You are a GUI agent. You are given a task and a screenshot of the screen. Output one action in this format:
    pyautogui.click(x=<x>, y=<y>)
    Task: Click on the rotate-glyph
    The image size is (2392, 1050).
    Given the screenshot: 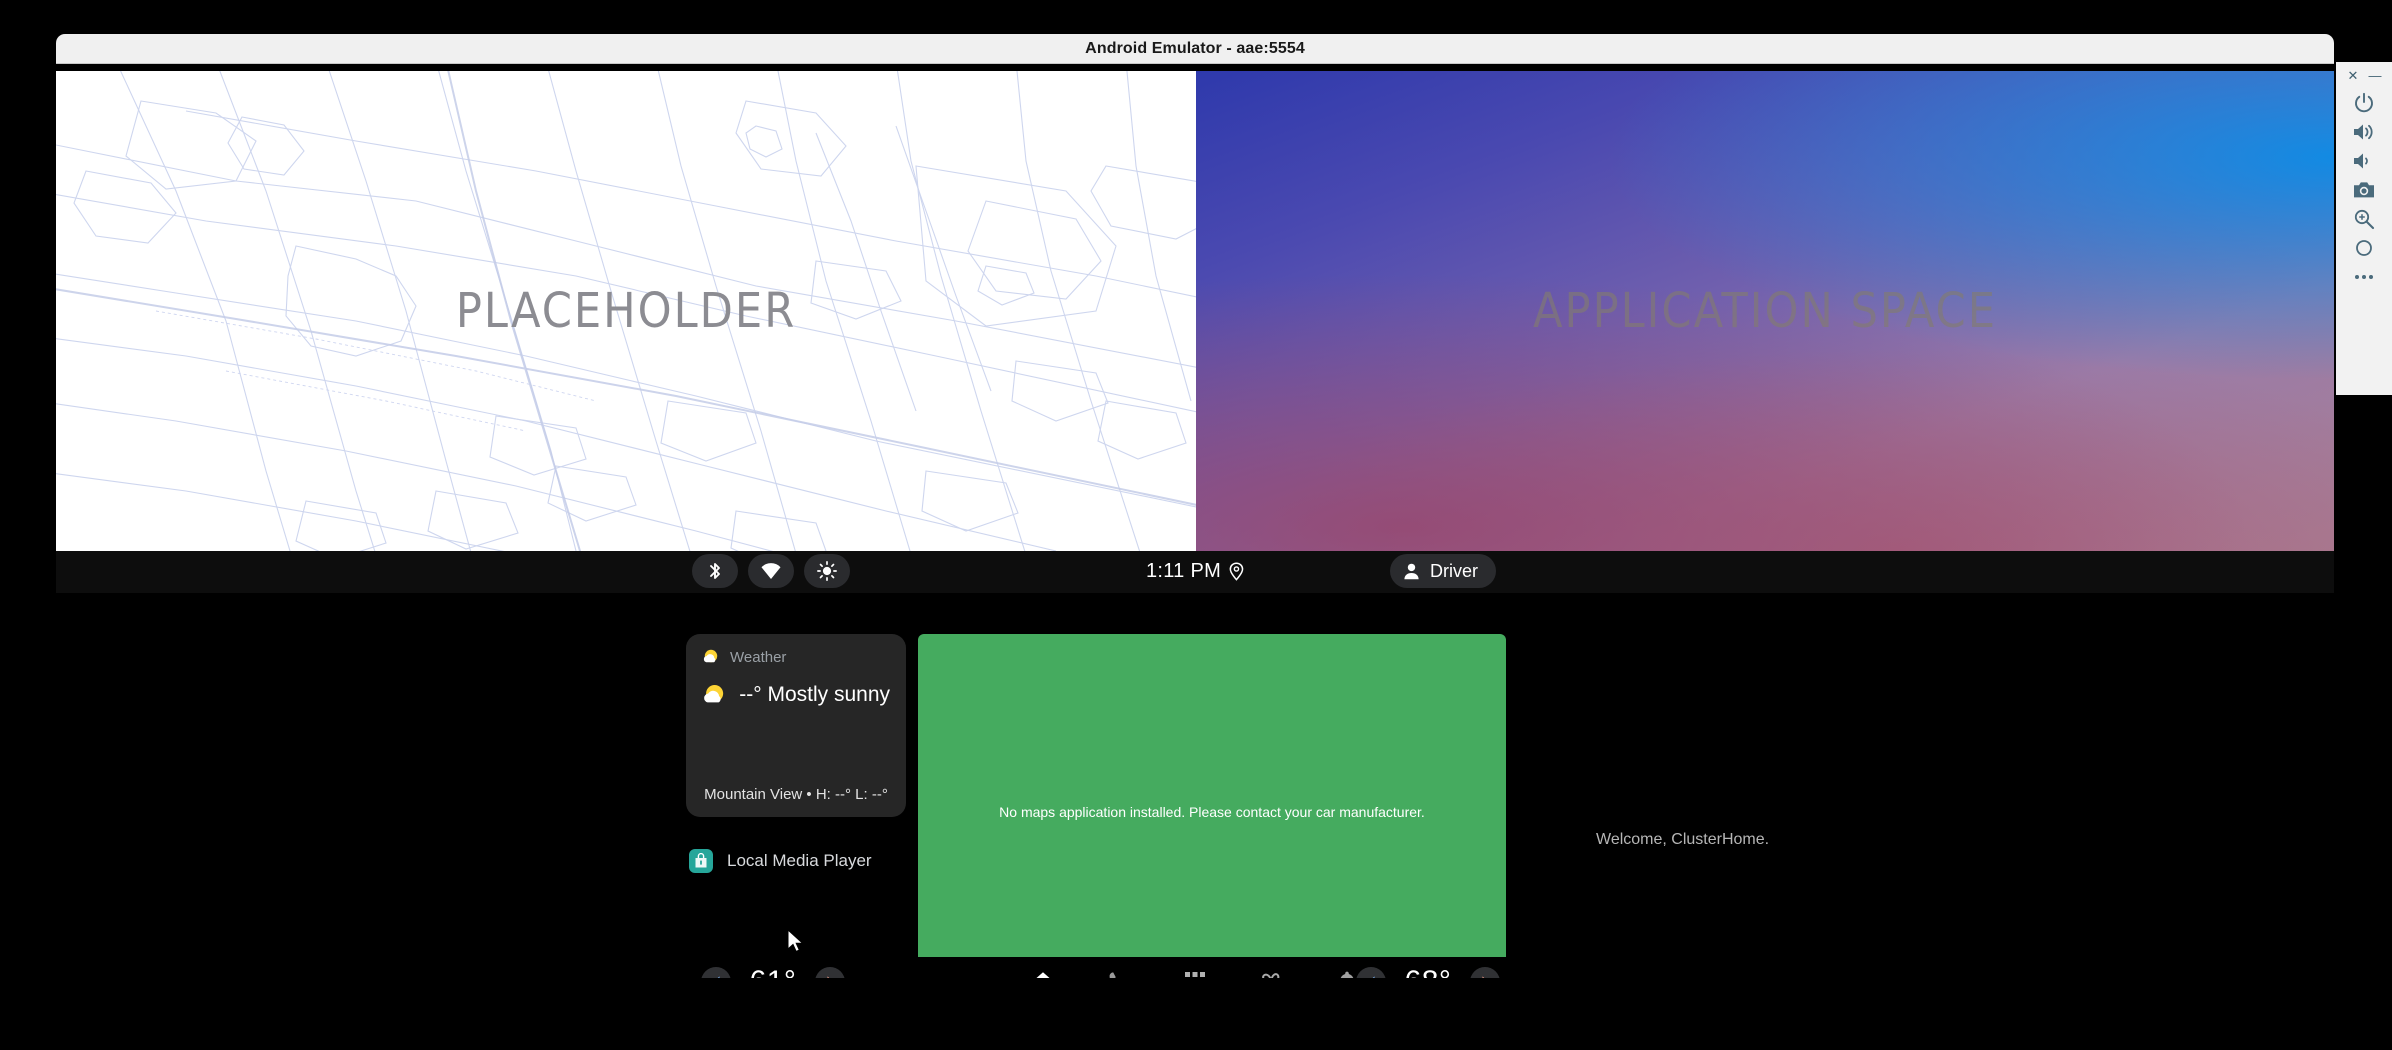 What is the action you would take?
    pyautogui.click(x=2364, y=247)
    